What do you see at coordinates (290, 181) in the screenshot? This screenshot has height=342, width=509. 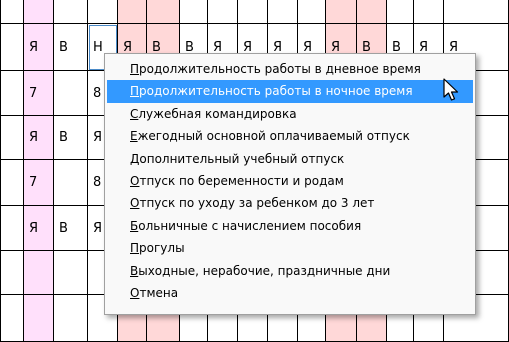 I see `menu-item-maternity-leave: Отпуск по беременности и родам` at bounding box center [290, 181].